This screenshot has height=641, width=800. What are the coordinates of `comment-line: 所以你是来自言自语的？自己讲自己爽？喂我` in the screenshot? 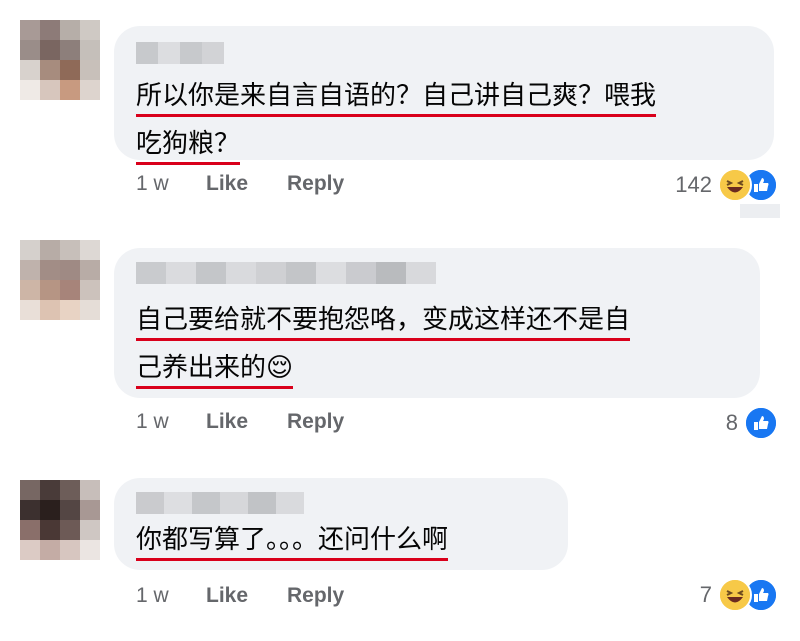 It's located at (396, 97).